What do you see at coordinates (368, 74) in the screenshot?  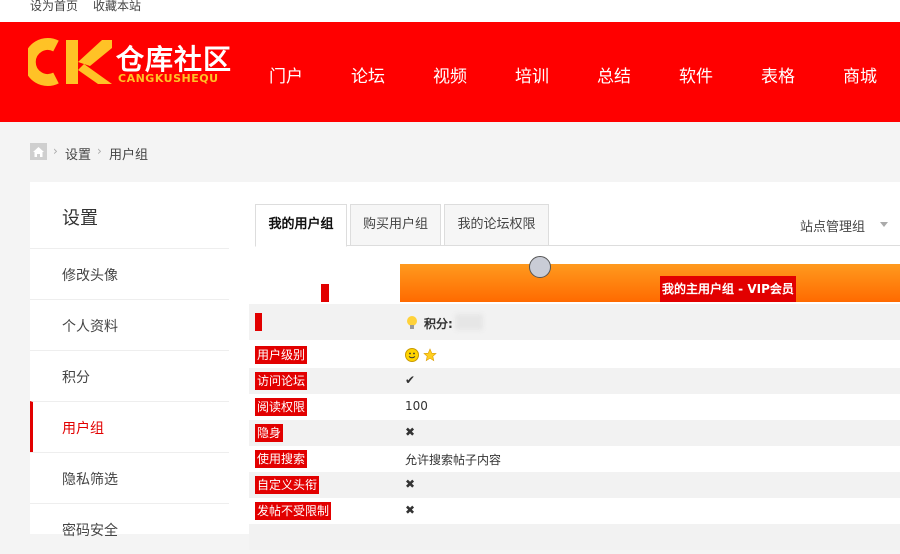 I see `nav-item-forum: 论坛` at bounding box center [368, 74].